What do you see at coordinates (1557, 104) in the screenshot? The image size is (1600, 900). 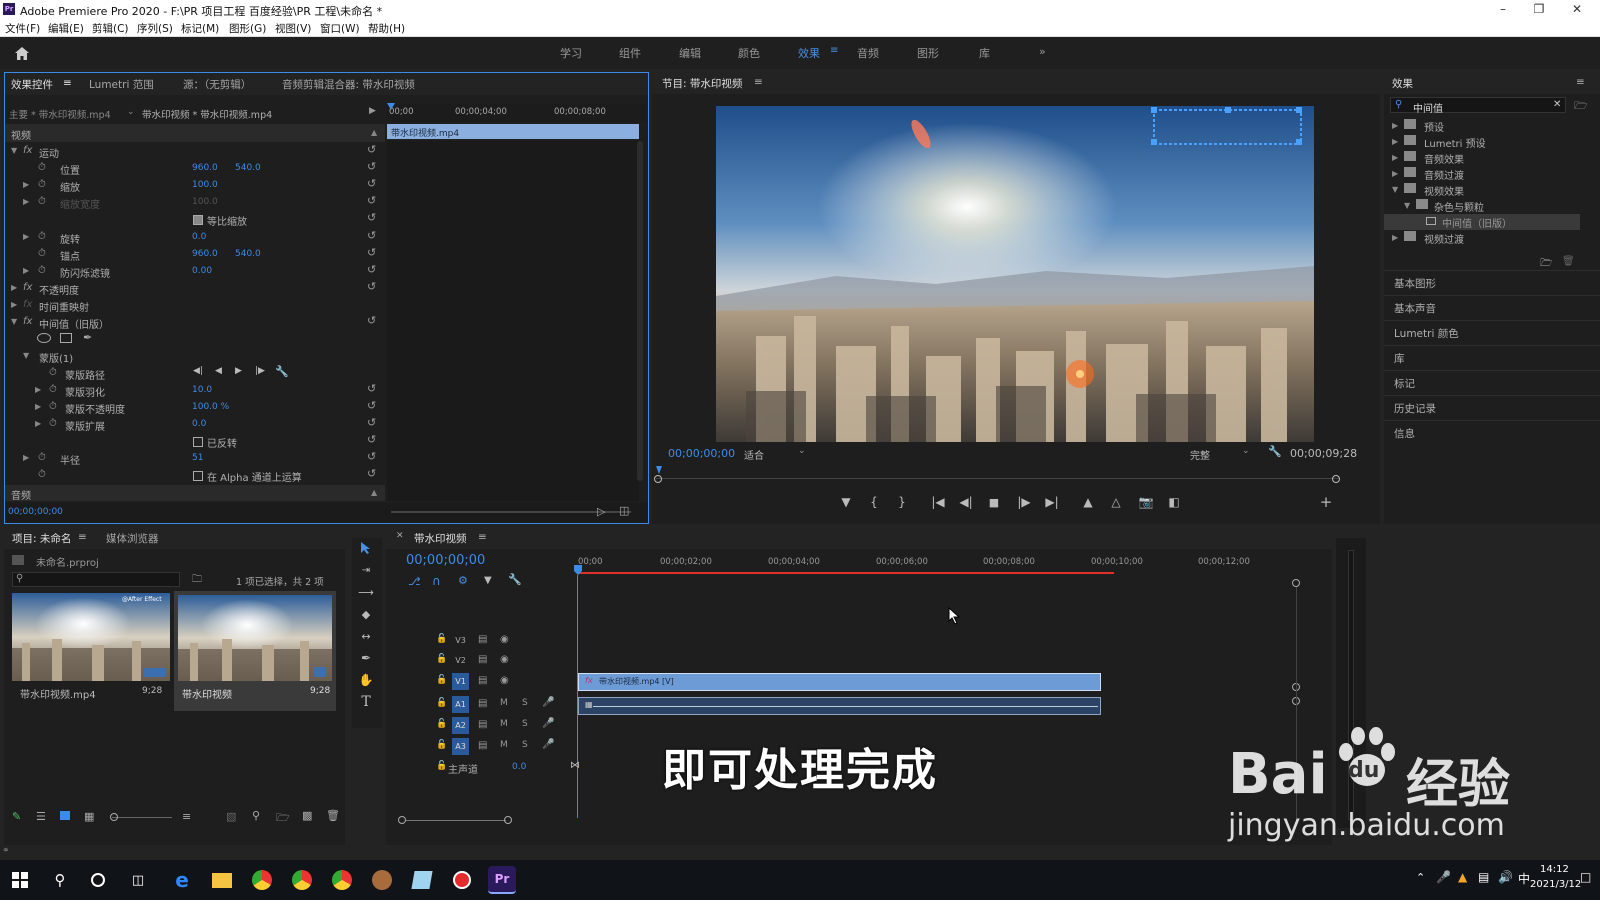 I see `clear-search-icon: ✕` at bounding box center [1557, 104].